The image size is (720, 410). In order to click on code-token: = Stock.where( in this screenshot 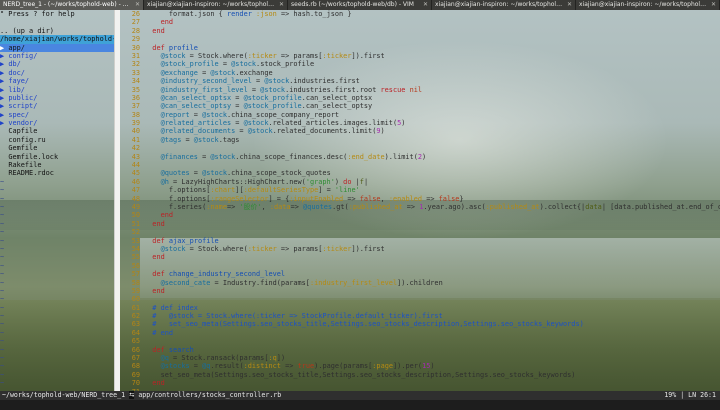, I will do `click(216, 248)`.